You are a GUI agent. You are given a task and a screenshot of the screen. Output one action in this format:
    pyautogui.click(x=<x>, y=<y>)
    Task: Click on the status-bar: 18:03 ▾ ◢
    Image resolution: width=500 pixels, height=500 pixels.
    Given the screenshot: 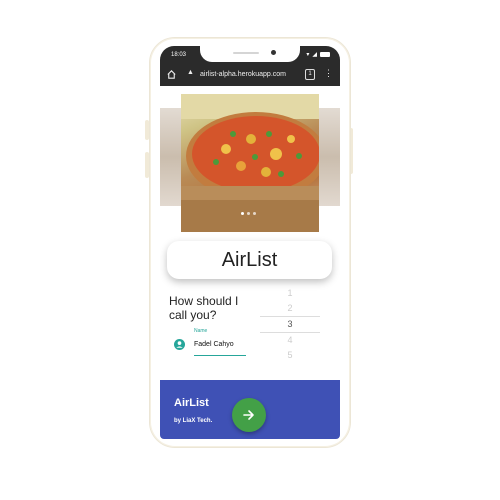 What is the action you would take?
    pyautogui.click(x=250, y=55)
    